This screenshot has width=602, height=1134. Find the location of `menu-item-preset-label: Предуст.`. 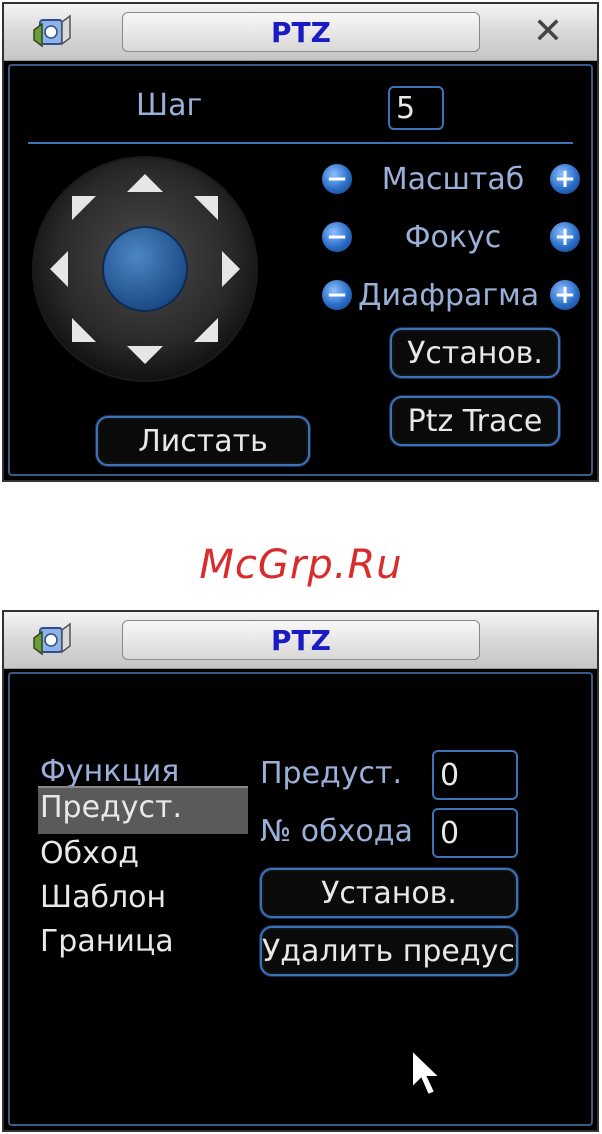

menu-item-preset-label: Предуст. is located at coordinates (111, 807).